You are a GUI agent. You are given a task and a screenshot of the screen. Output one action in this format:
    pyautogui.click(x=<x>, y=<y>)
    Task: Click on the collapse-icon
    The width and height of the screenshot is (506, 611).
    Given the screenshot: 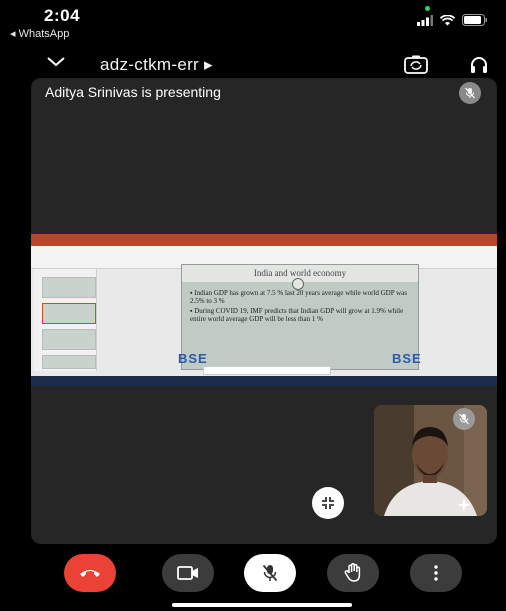 What is the action you would take?
    pyautogui.click(x=328, y=503)
    